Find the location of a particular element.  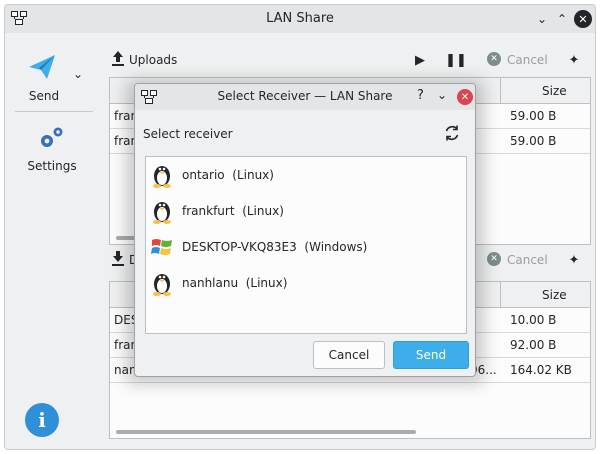

dialog-title-bar: Select Receiver — LAN Share ? ⌄ ✕ is located at coordinates (305, 97).